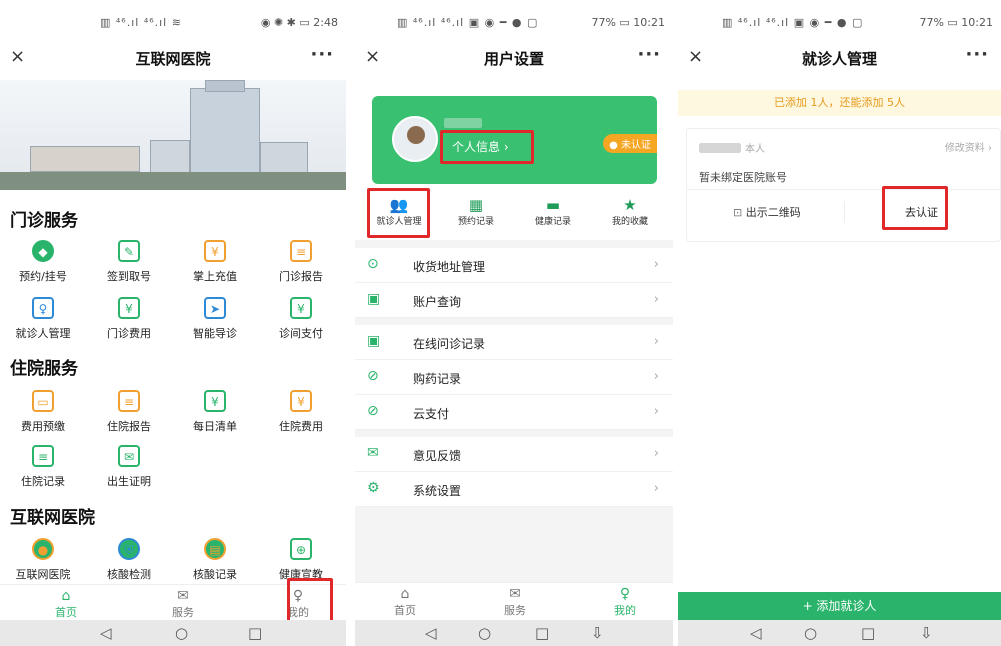 The height and width of the screenshot is (646, 1001). Describe the element at coordinates (129, 481) in the screenshot. I see `grid-item-label: 出生证明` at that location.